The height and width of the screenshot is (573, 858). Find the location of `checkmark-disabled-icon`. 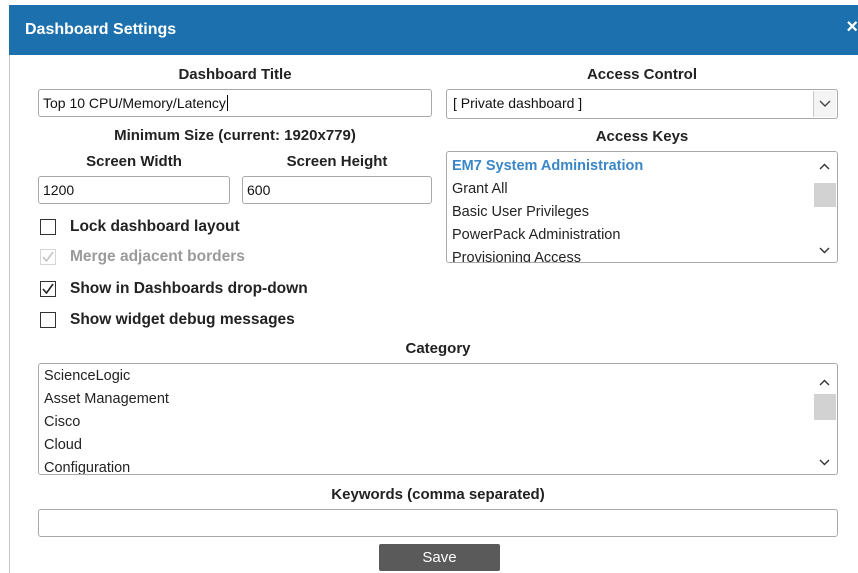

checkmark-disabled-icon is located at coordinates (48, 257).